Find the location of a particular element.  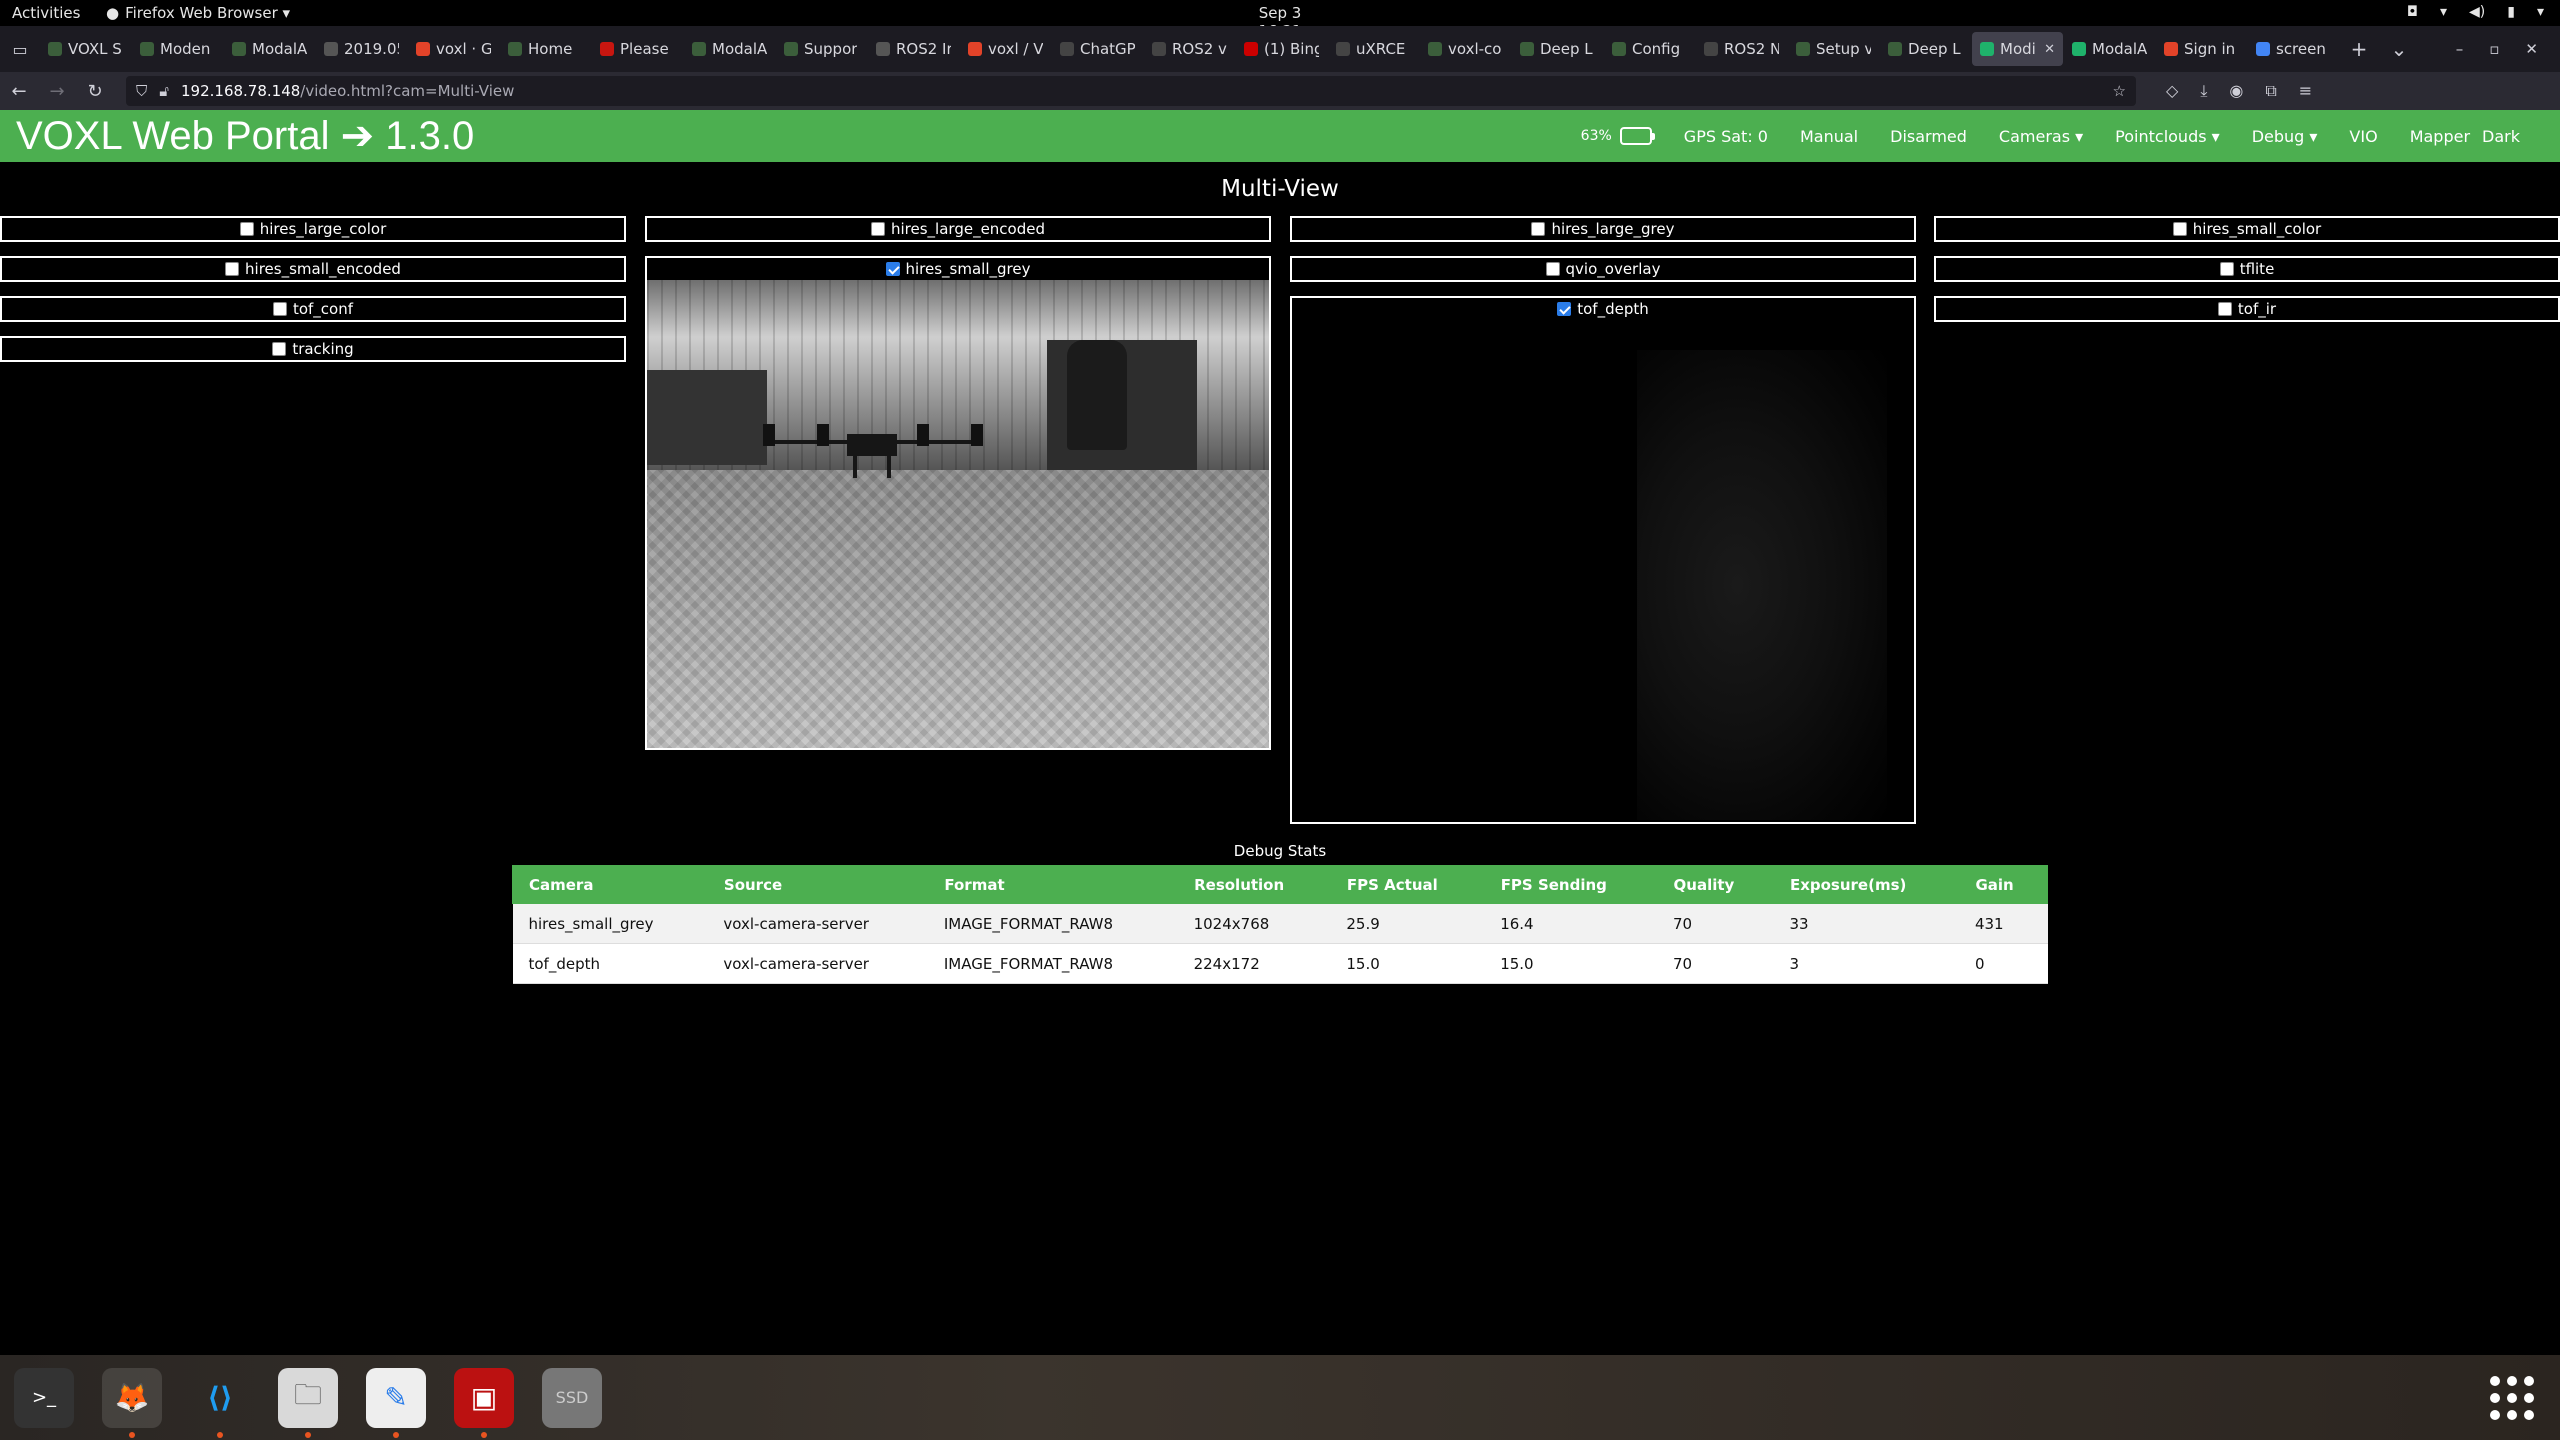

browser-tab: Setup v is located at coordinates (1833, 49).